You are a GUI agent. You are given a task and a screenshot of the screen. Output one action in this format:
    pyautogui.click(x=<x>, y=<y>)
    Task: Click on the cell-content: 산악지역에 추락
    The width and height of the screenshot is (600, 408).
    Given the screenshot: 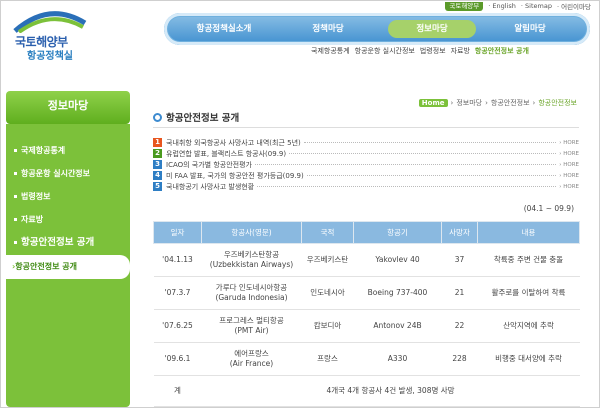 What is the action you would take?
    pyautogui.click(x=528, y=326)
    